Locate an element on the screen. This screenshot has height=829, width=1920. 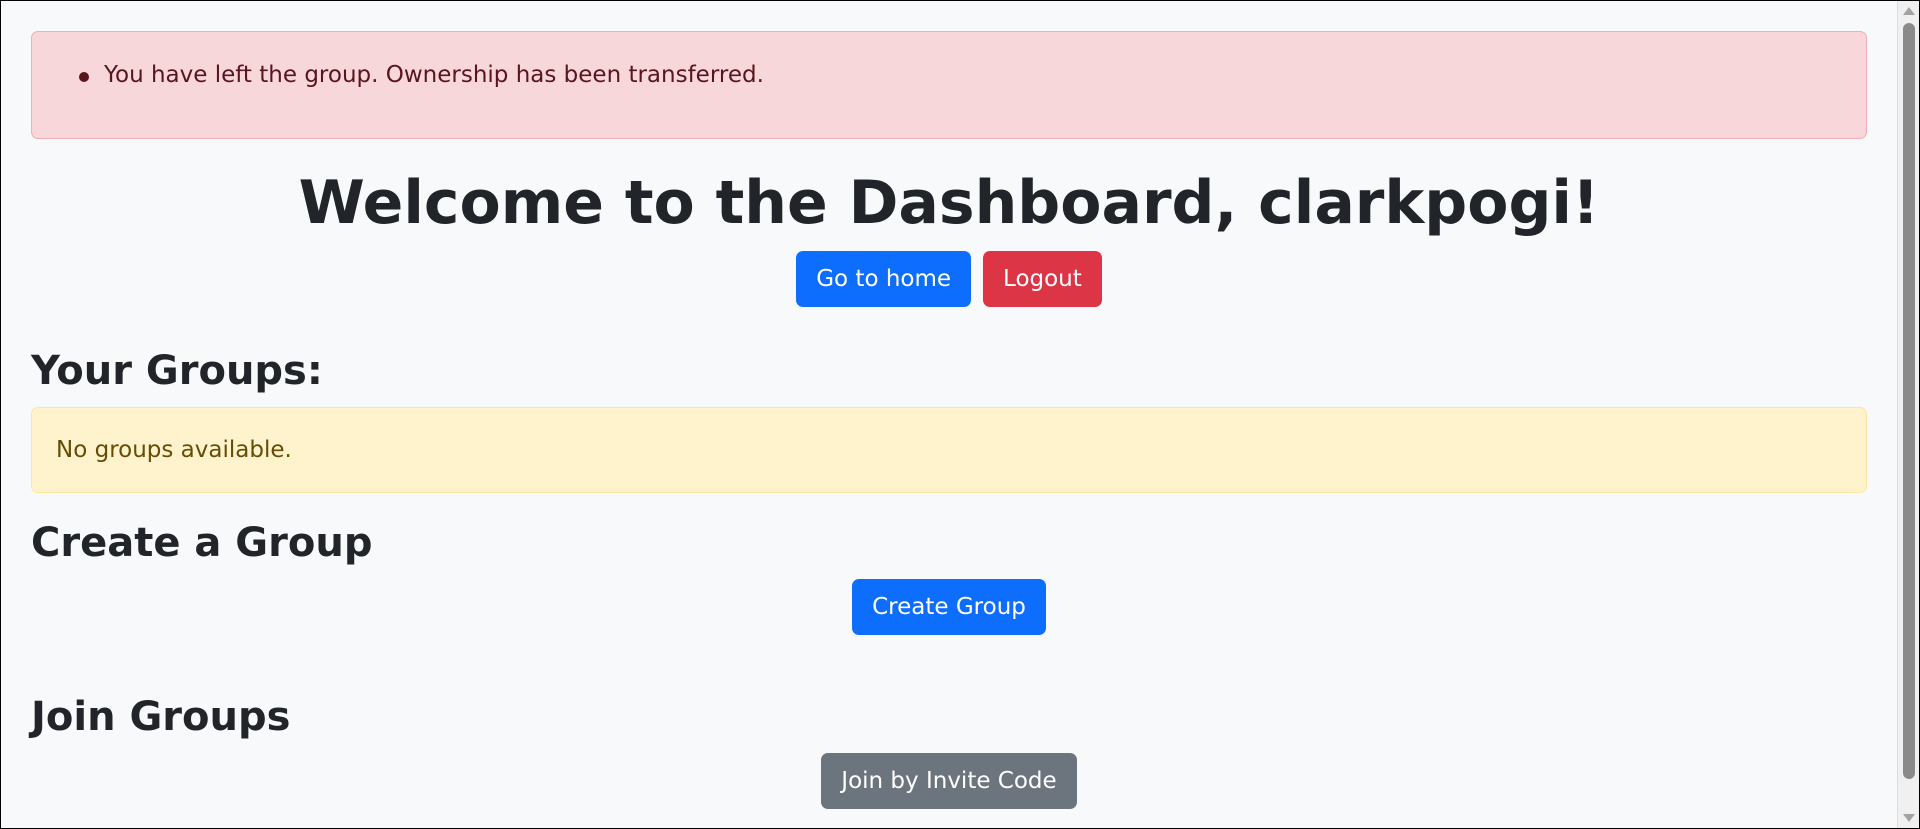
join-invite-button: Join by Invite Code is located at coordinates (949, 781).